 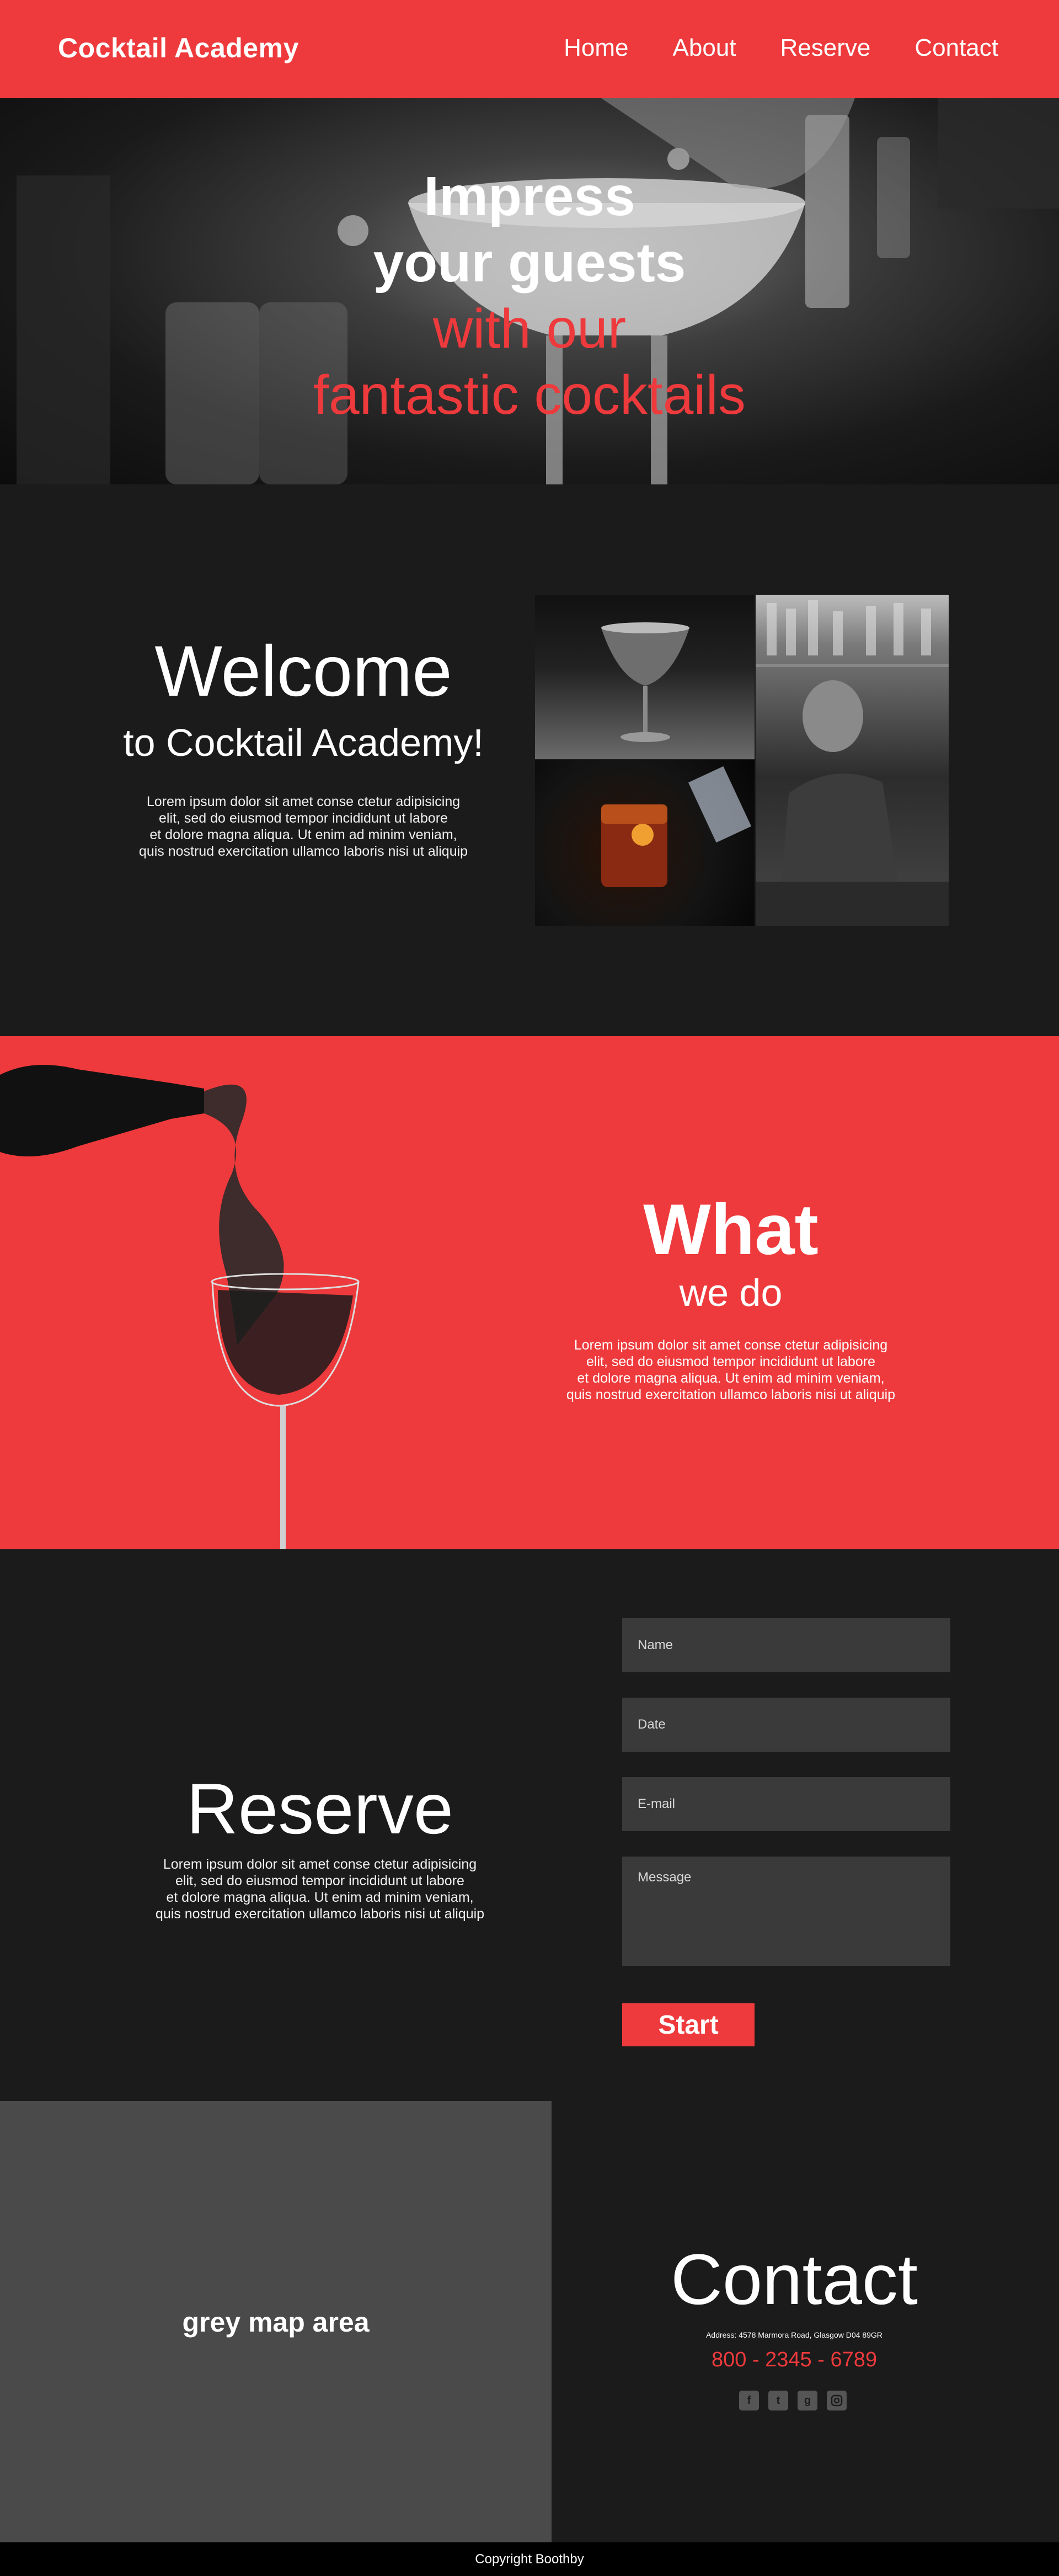 I want to click on message-textarea, so click(x=786, y=1911).